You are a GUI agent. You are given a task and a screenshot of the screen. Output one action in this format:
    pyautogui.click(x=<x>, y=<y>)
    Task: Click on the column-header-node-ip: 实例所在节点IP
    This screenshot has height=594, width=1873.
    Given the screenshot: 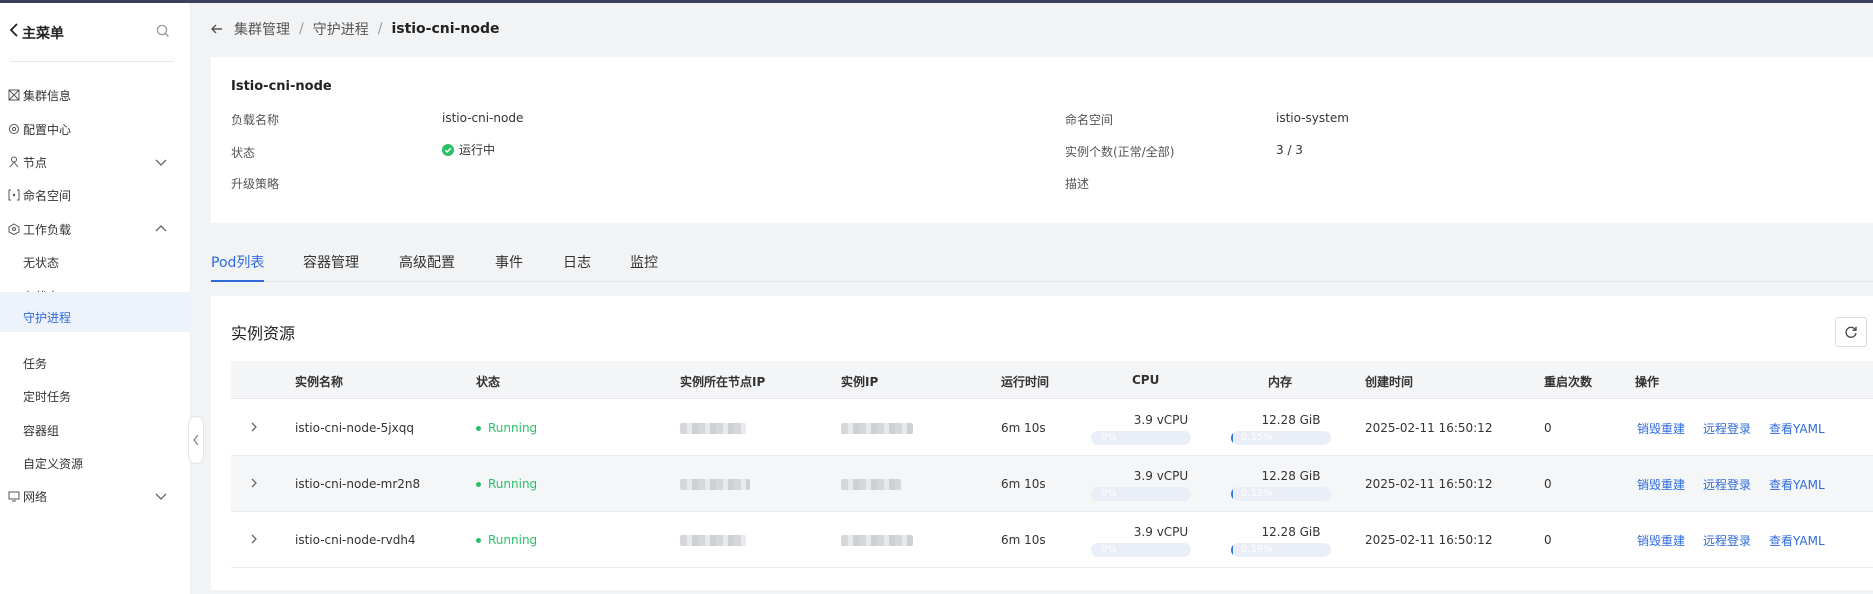 What is the action you would take?
    pyautogui.click(x=723, y=382)
    